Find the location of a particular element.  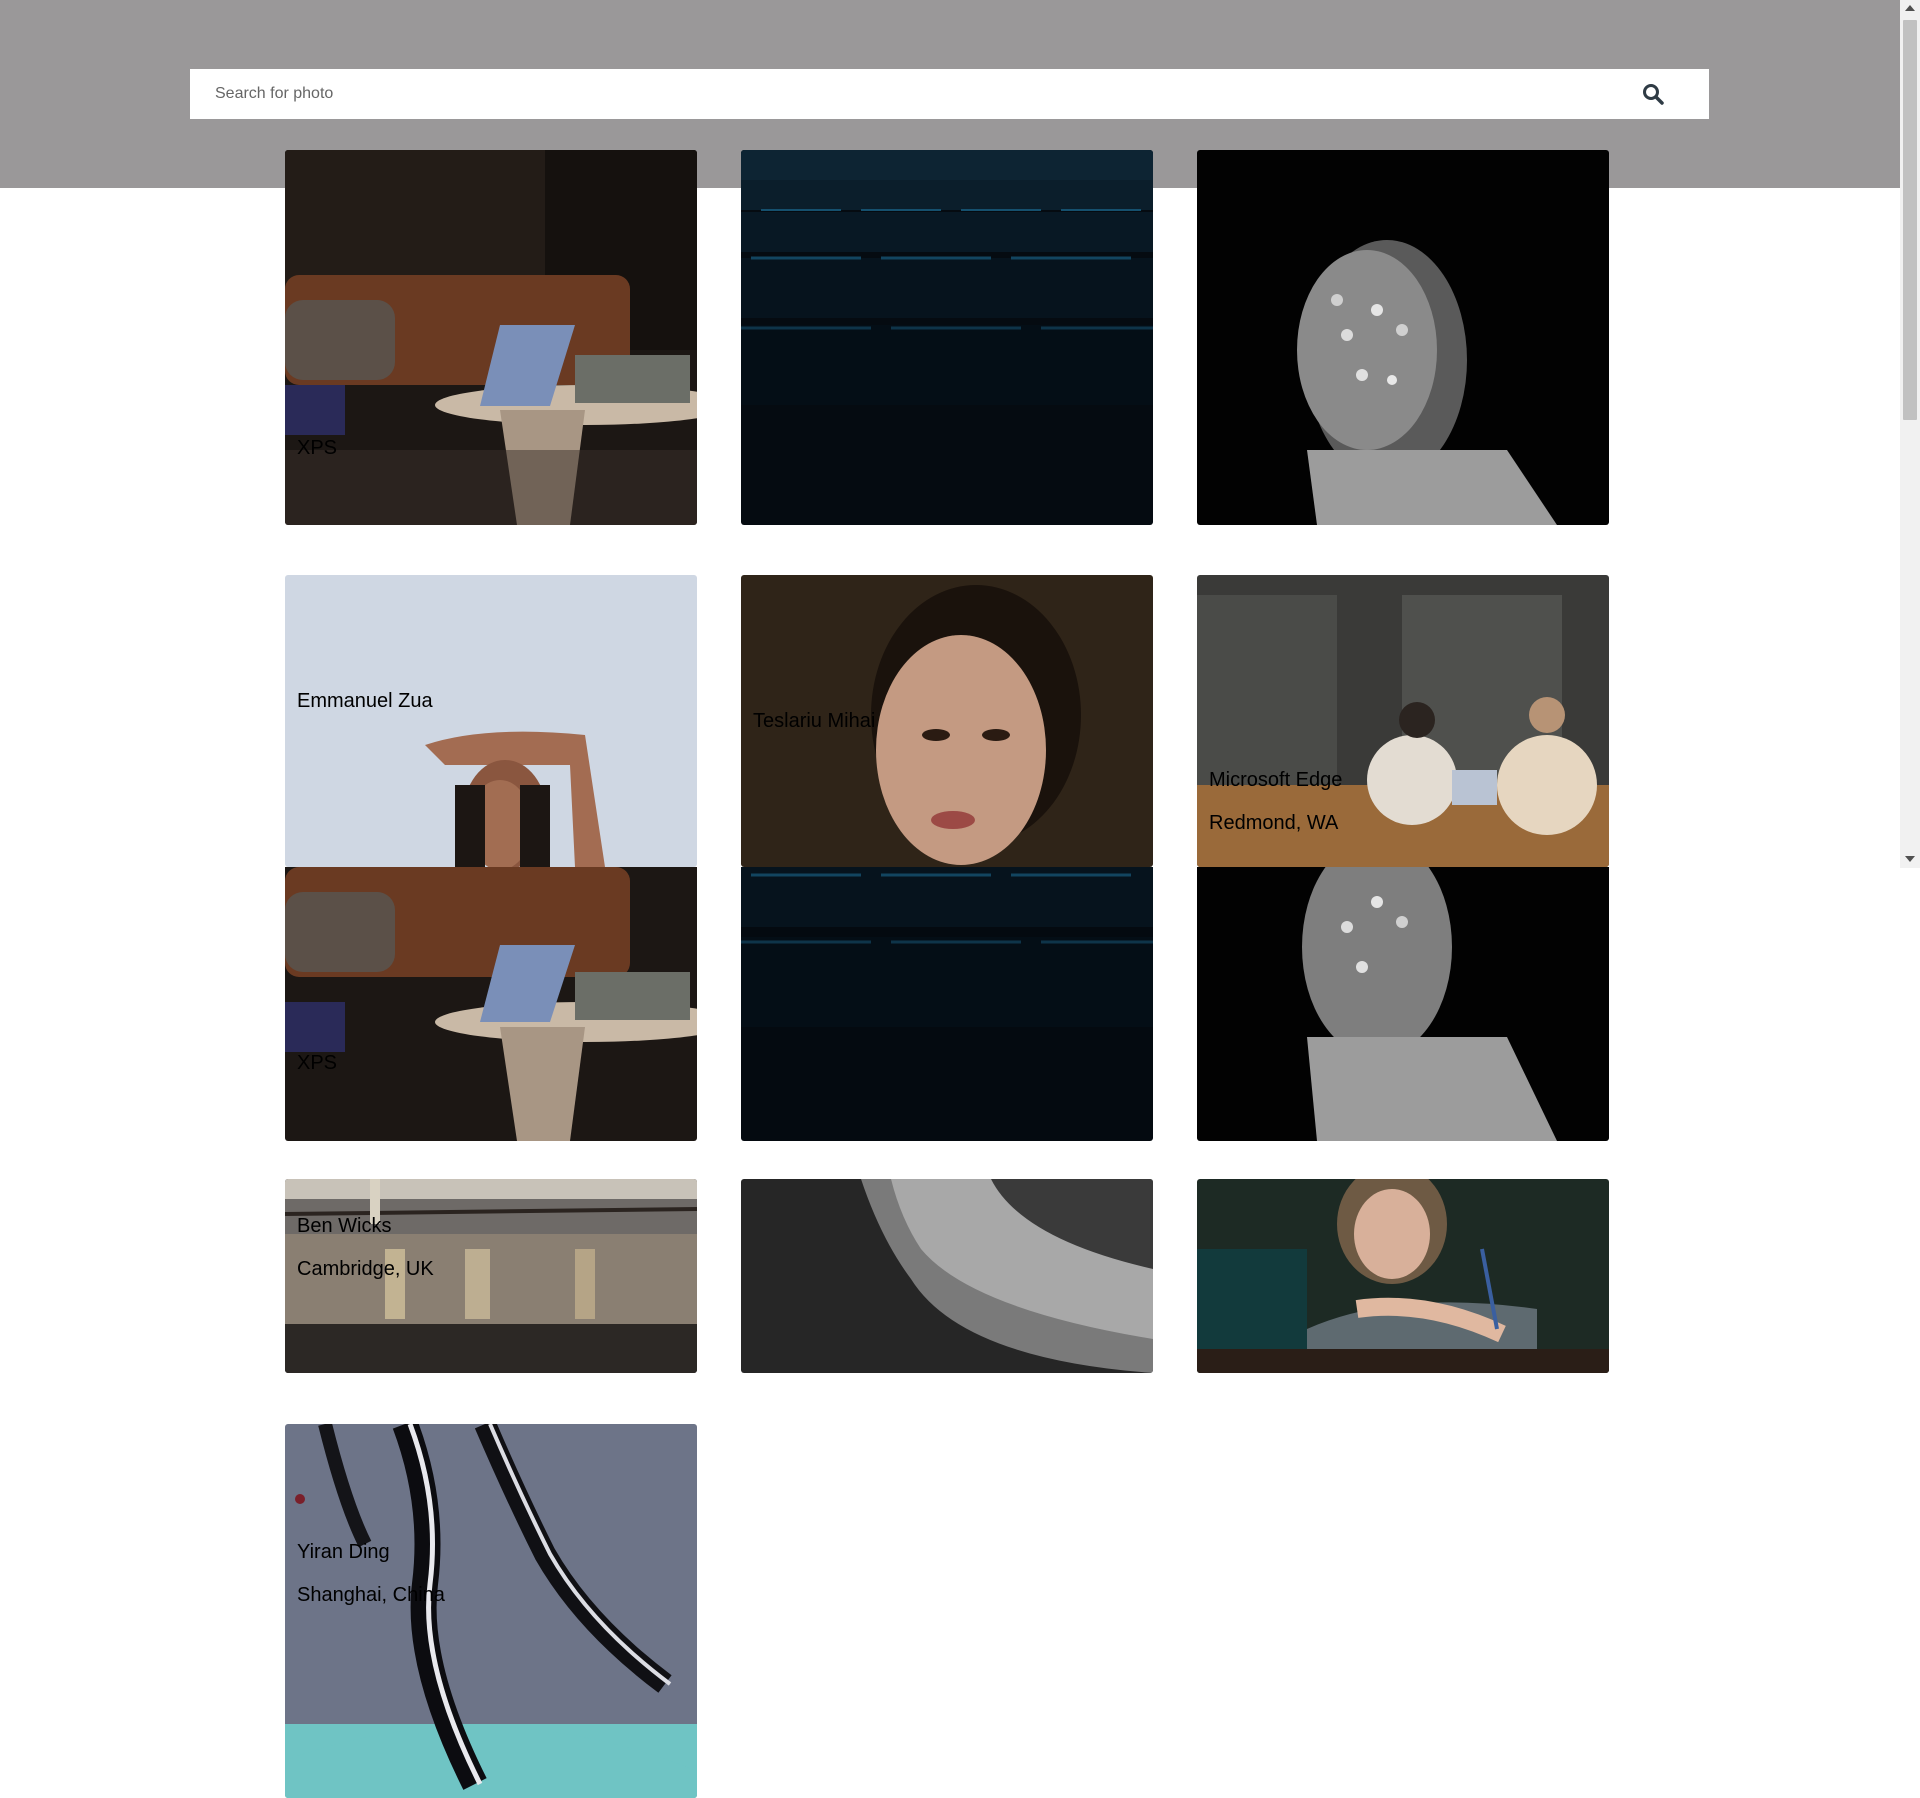

photo-card: Ben Wicks Cambridge, UK is located at coordinates (491, 1276).